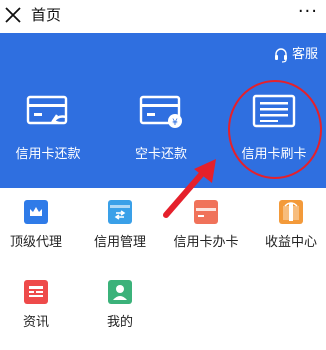 The height and width of the screenshot is (350, 326). I want to click on user-icon, so click(120, 292).